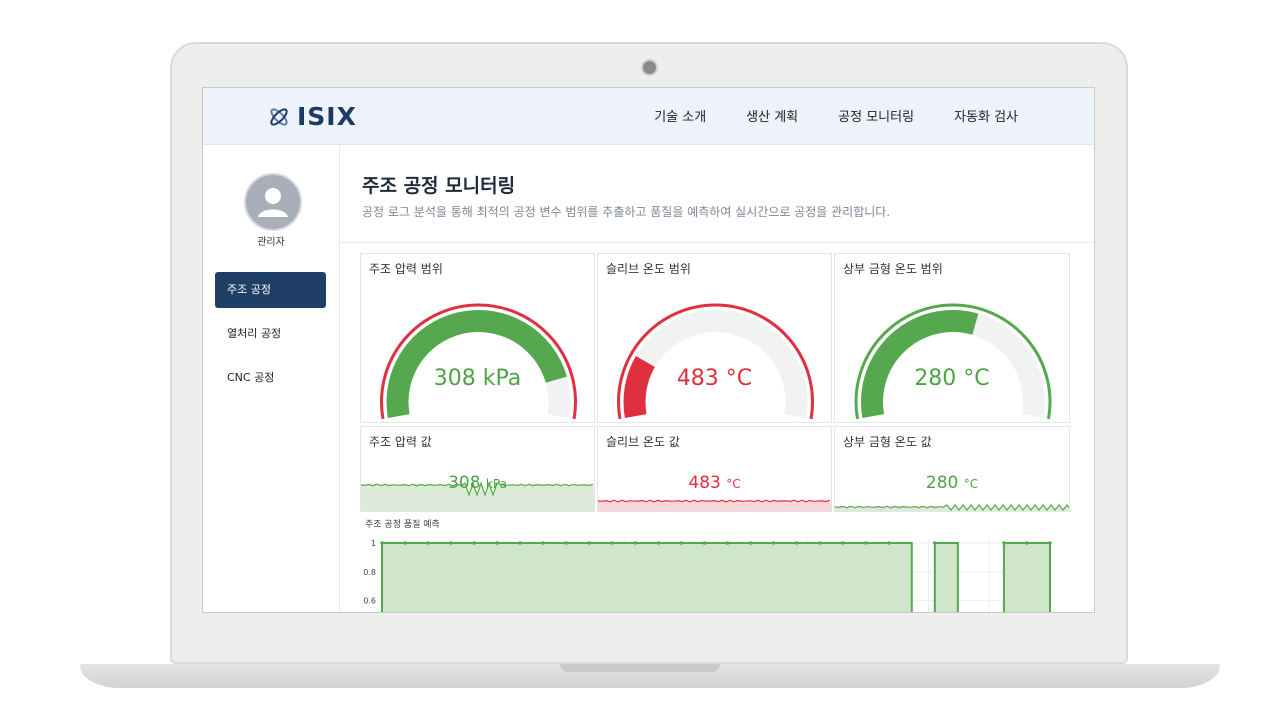 This screenshot has width=1280, height=720. I want to click on gauge-panel-upper-mold-temp: 상부 금형 온도 범위 280 °C, so click(952, 338).